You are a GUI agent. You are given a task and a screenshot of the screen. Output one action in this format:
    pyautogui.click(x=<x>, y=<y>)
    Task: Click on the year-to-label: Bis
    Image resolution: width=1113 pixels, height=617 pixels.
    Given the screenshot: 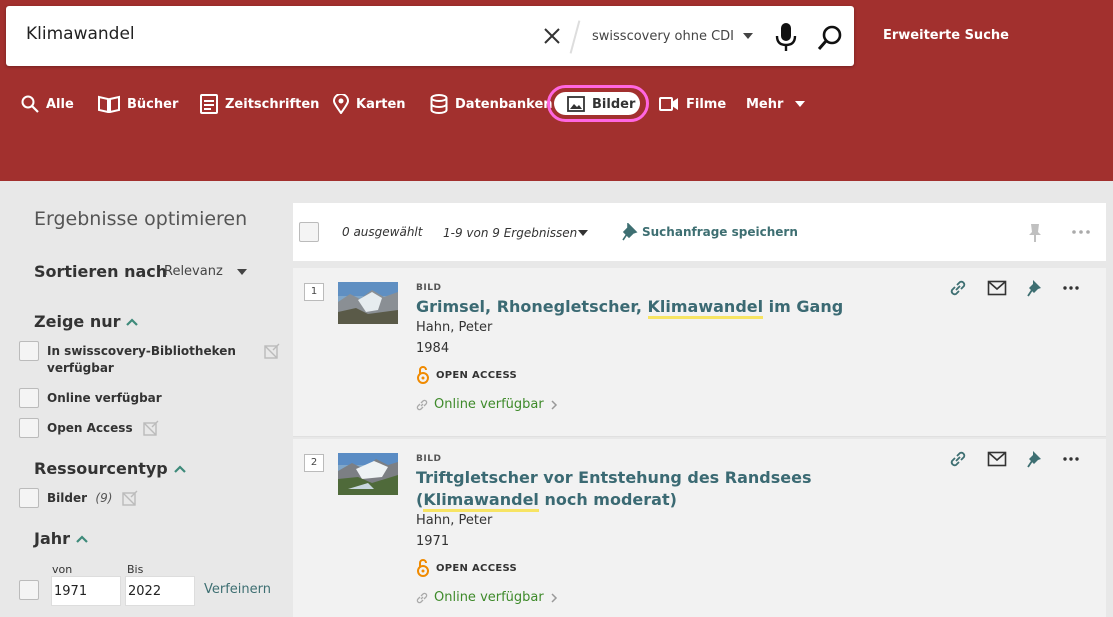 What is the action you would take?
    pyautogui.click(x=135, y=569)
    